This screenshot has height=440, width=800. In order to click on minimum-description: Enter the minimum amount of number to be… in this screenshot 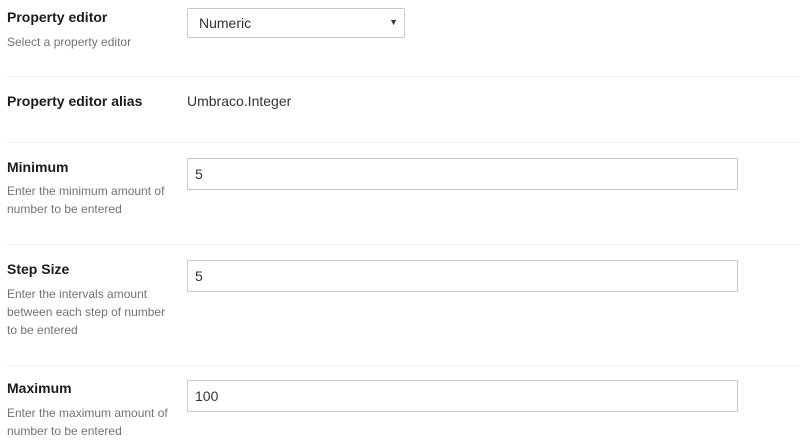, I will do `click(86, 200)`.